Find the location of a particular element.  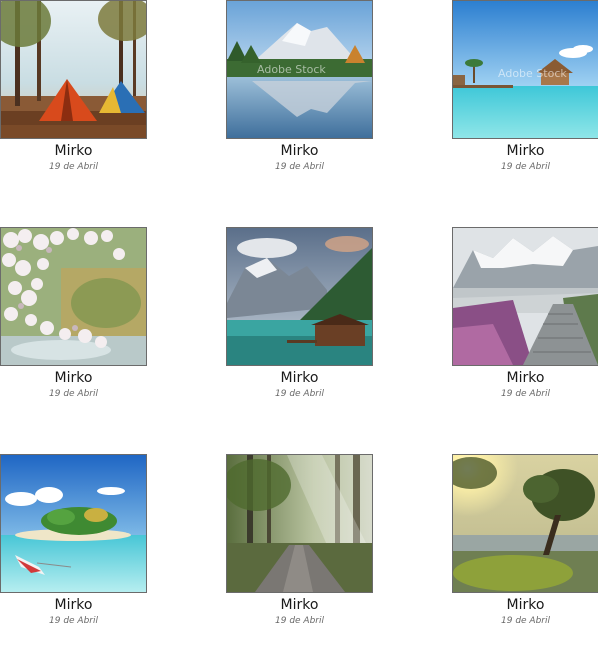

tropical-island-boat-image is located at coordinates (73, 523).